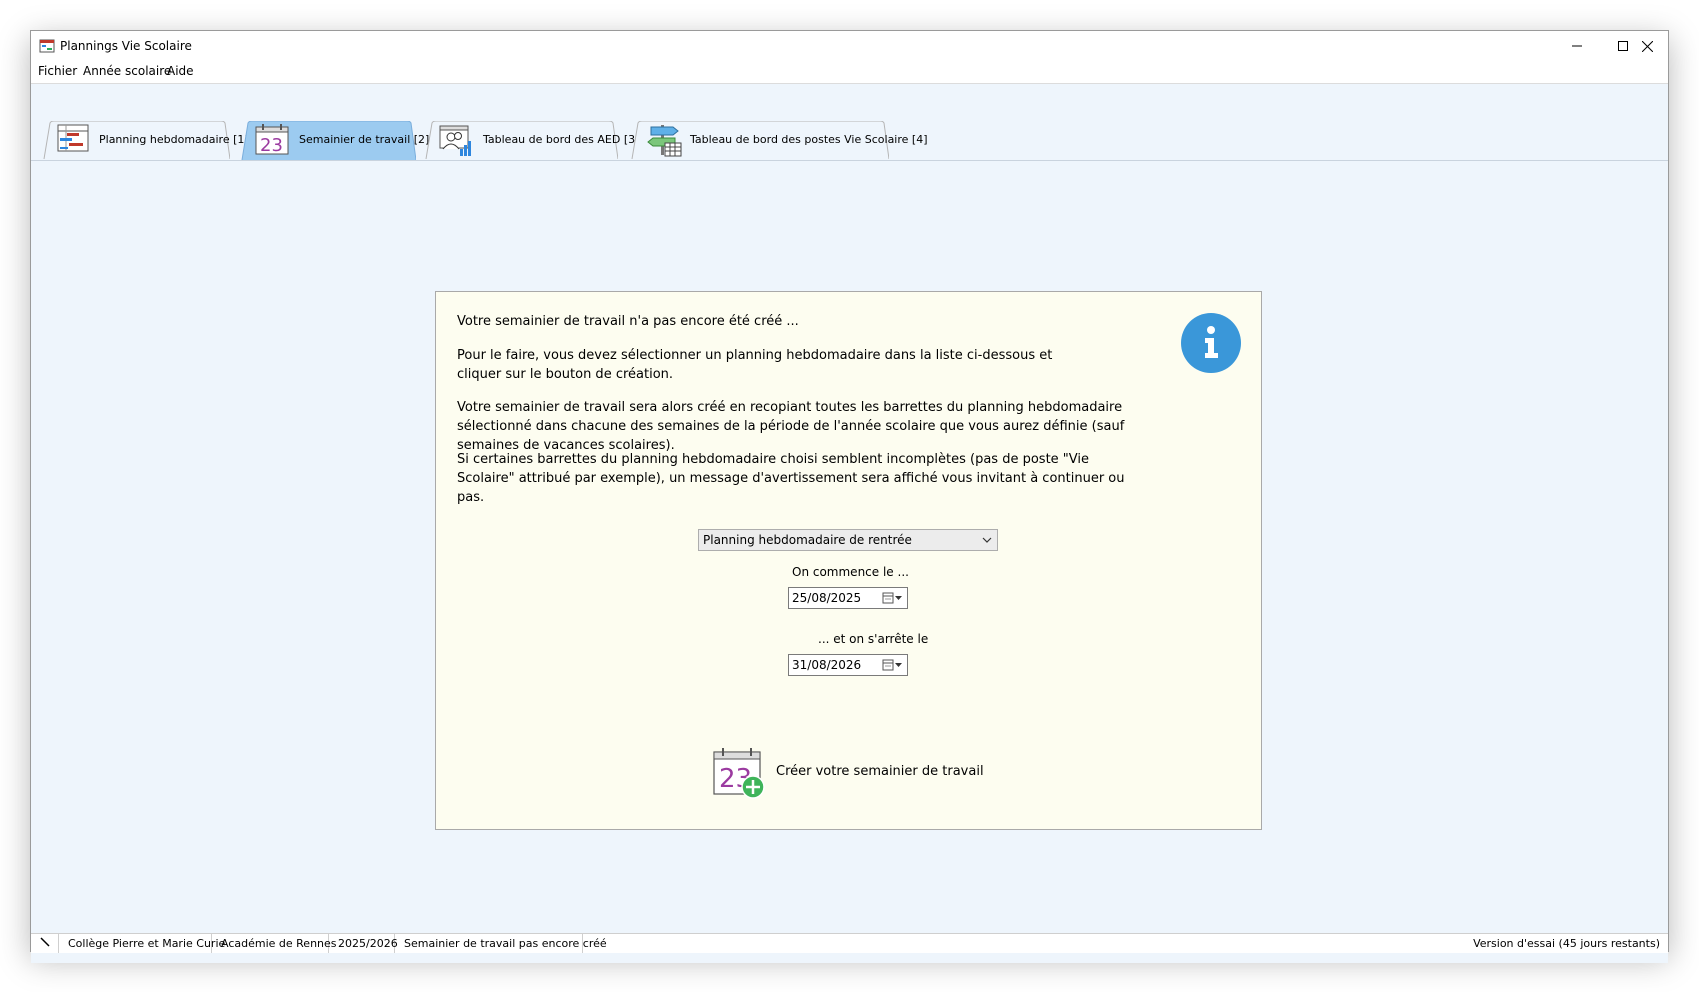 Image resolution: width=1699 pixels, height=992 pixels. Describe the element at coordinates (274, 943) in the screenshot. I see `status-academy: Académie de Rennes` at that location.